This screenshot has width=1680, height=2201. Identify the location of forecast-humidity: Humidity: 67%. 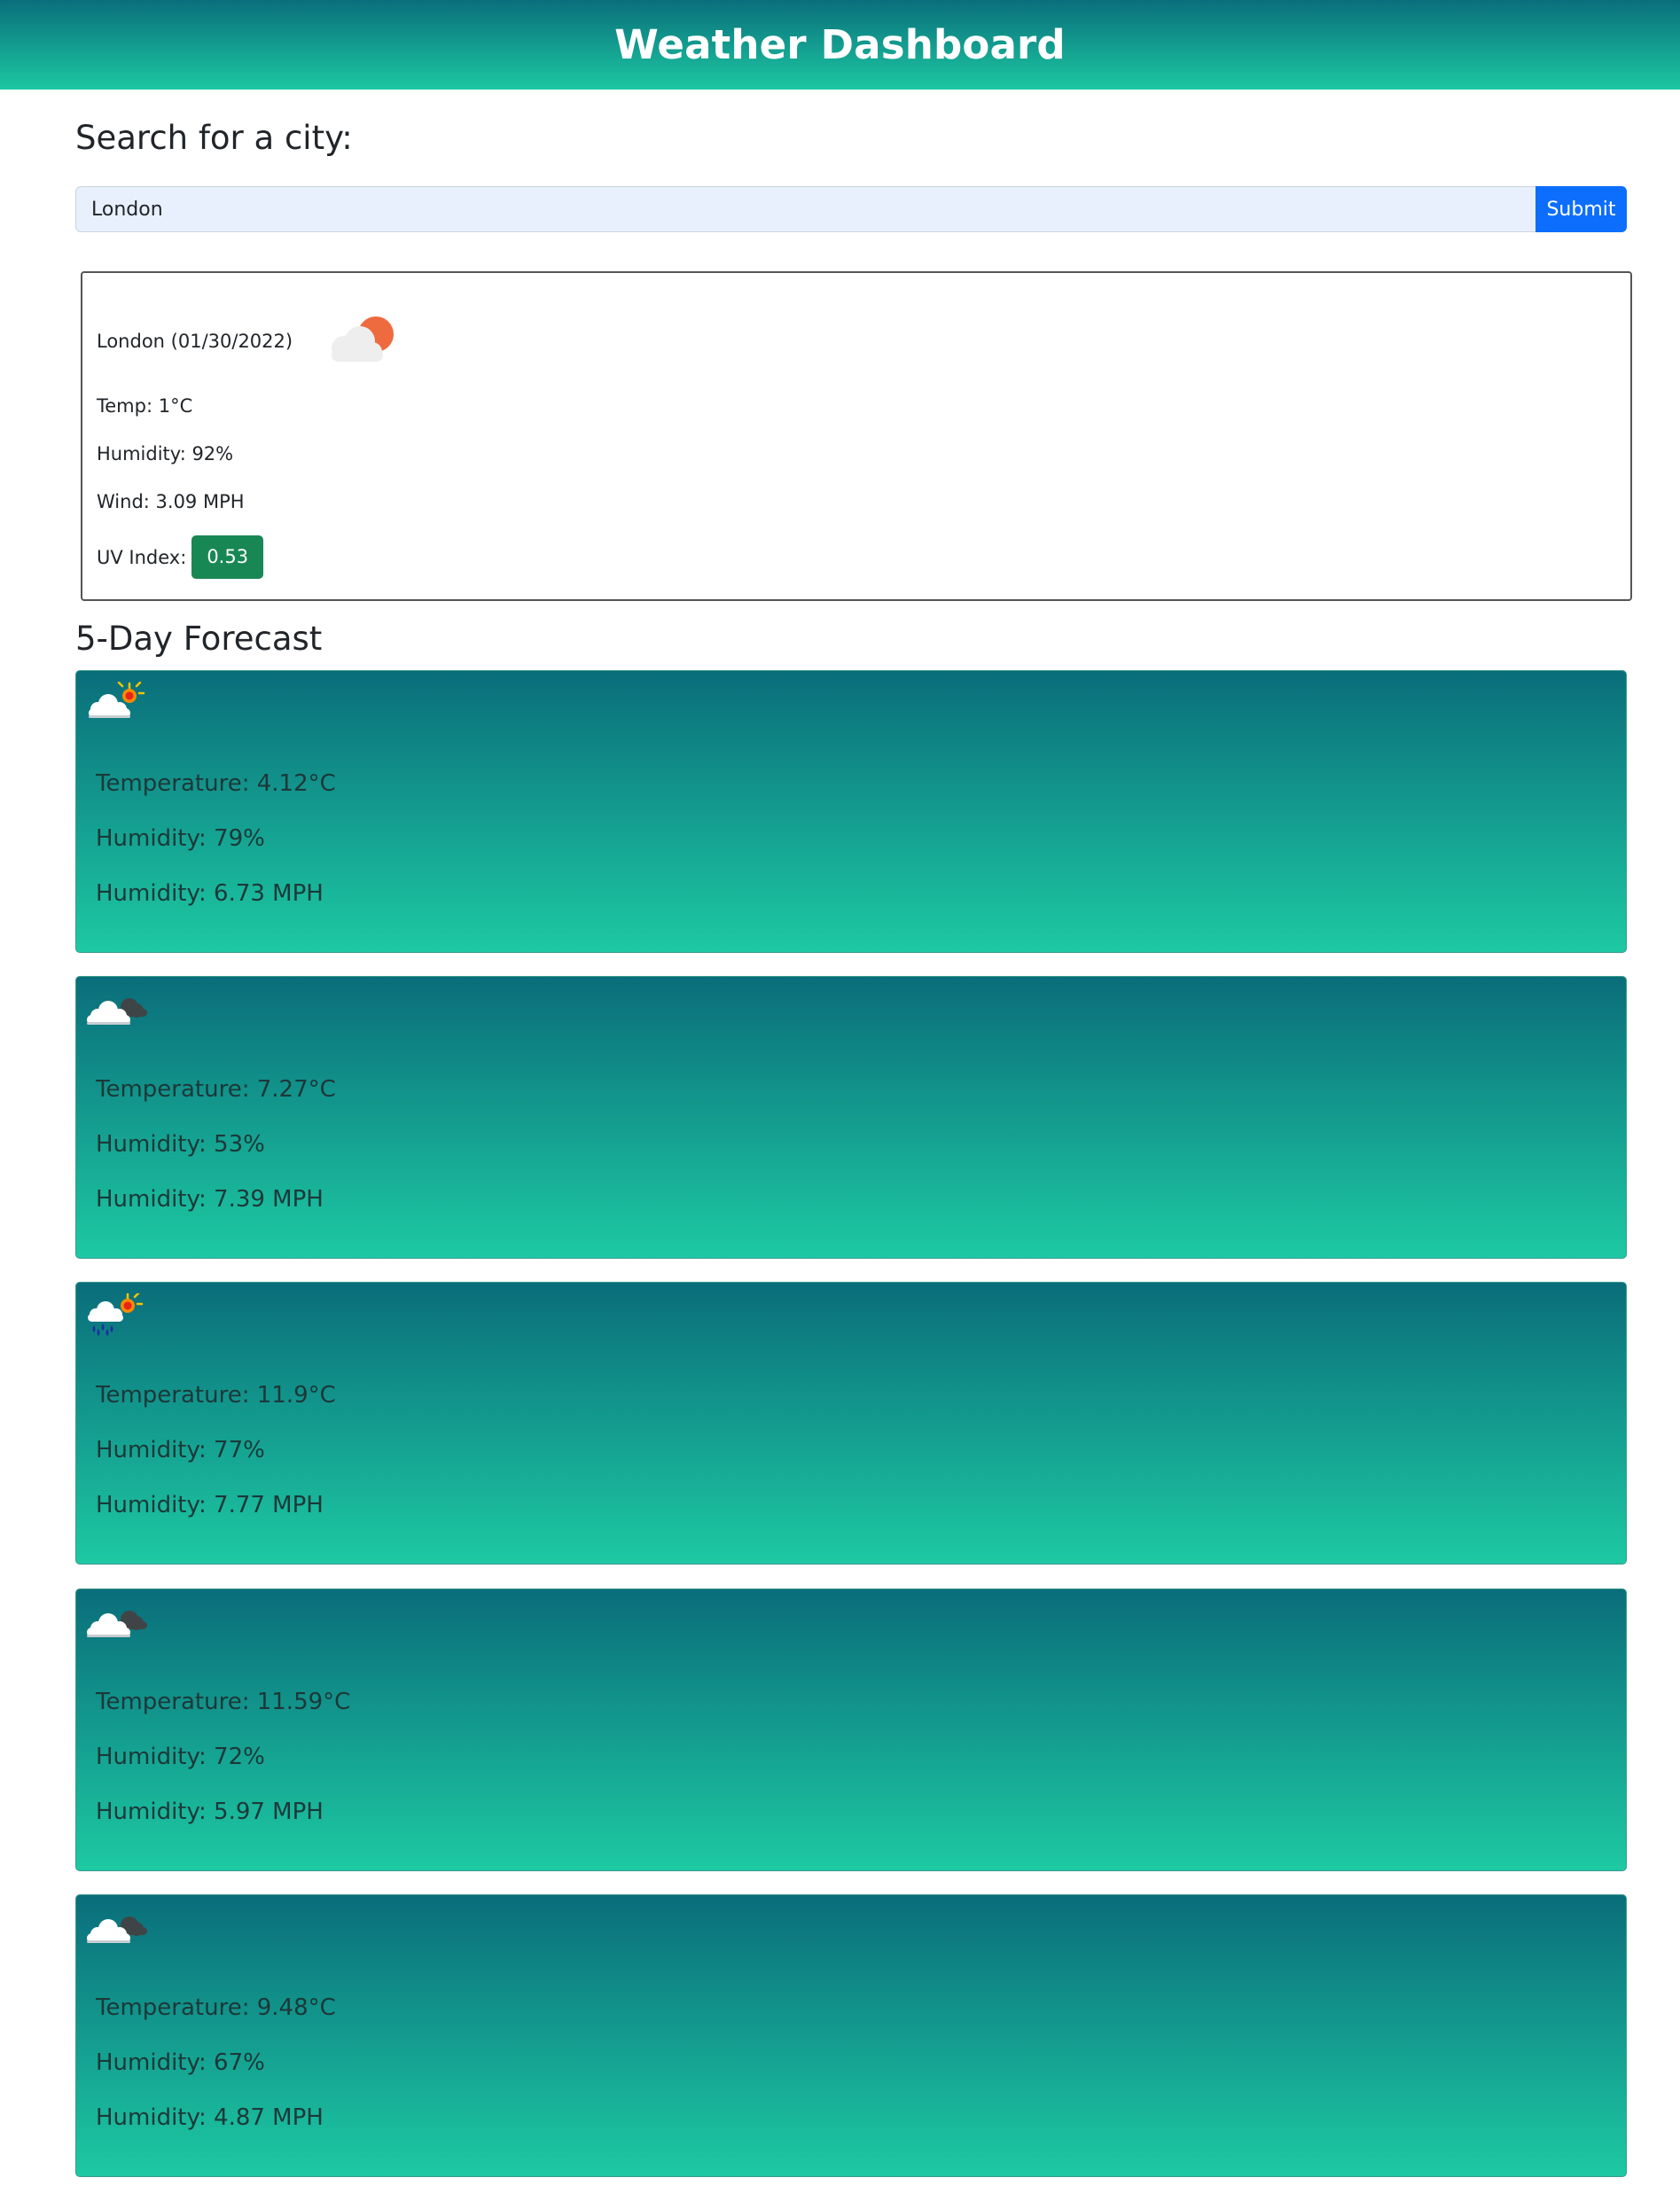
(180, 2062).